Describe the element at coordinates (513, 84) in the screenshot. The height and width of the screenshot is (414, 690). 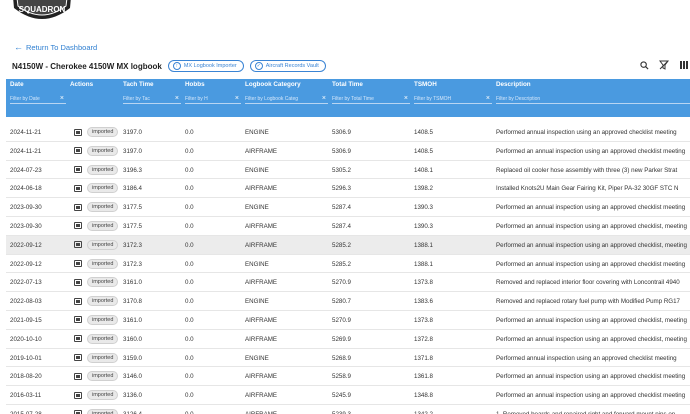
I see `column-header-description: Description` at that location.